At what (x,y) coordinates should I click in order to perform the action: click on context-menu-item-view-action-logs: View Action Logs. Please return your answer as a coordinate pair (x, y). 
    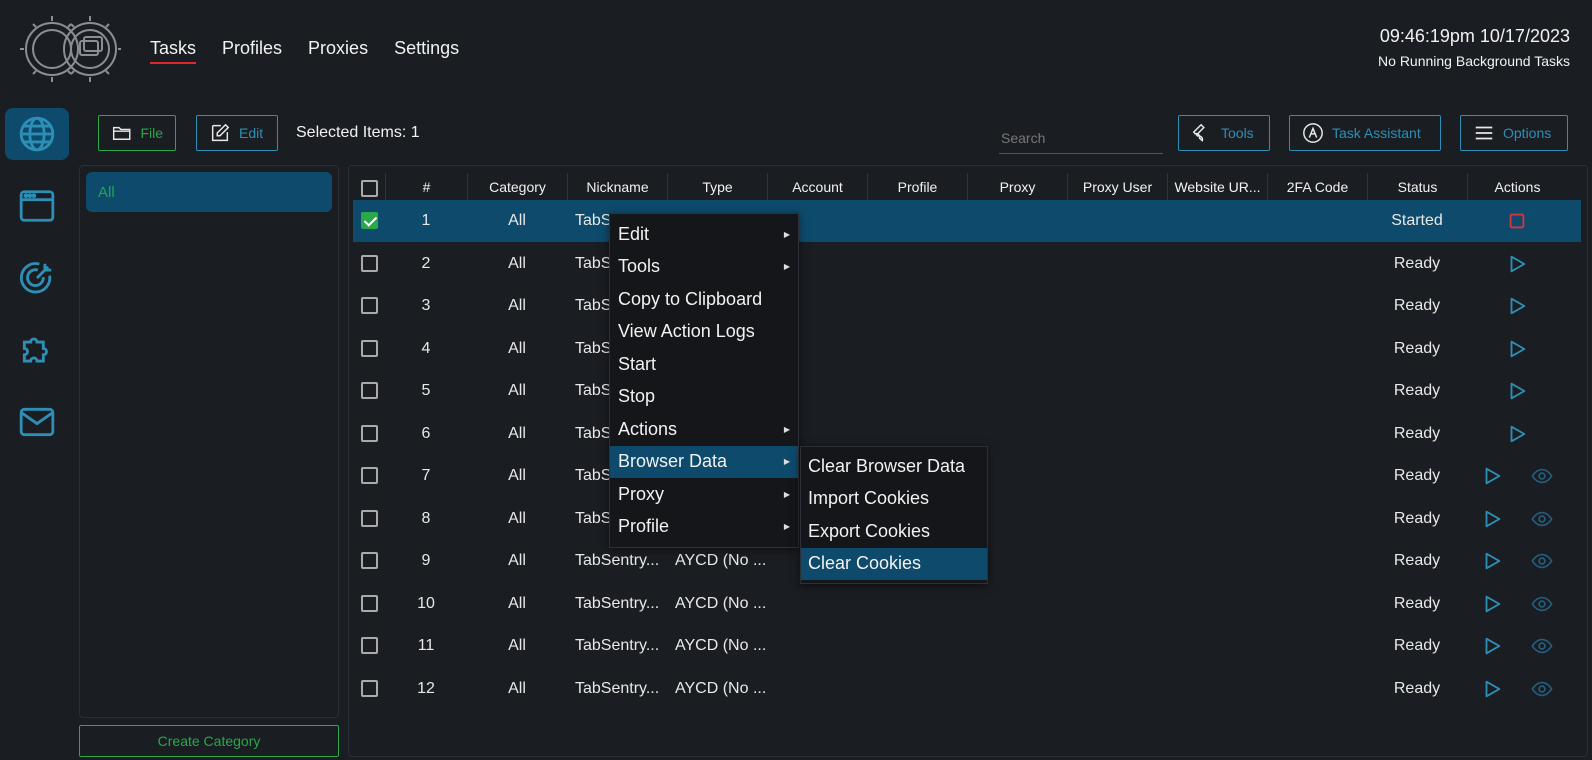
    Looking at the image, I should click on (704, 332).